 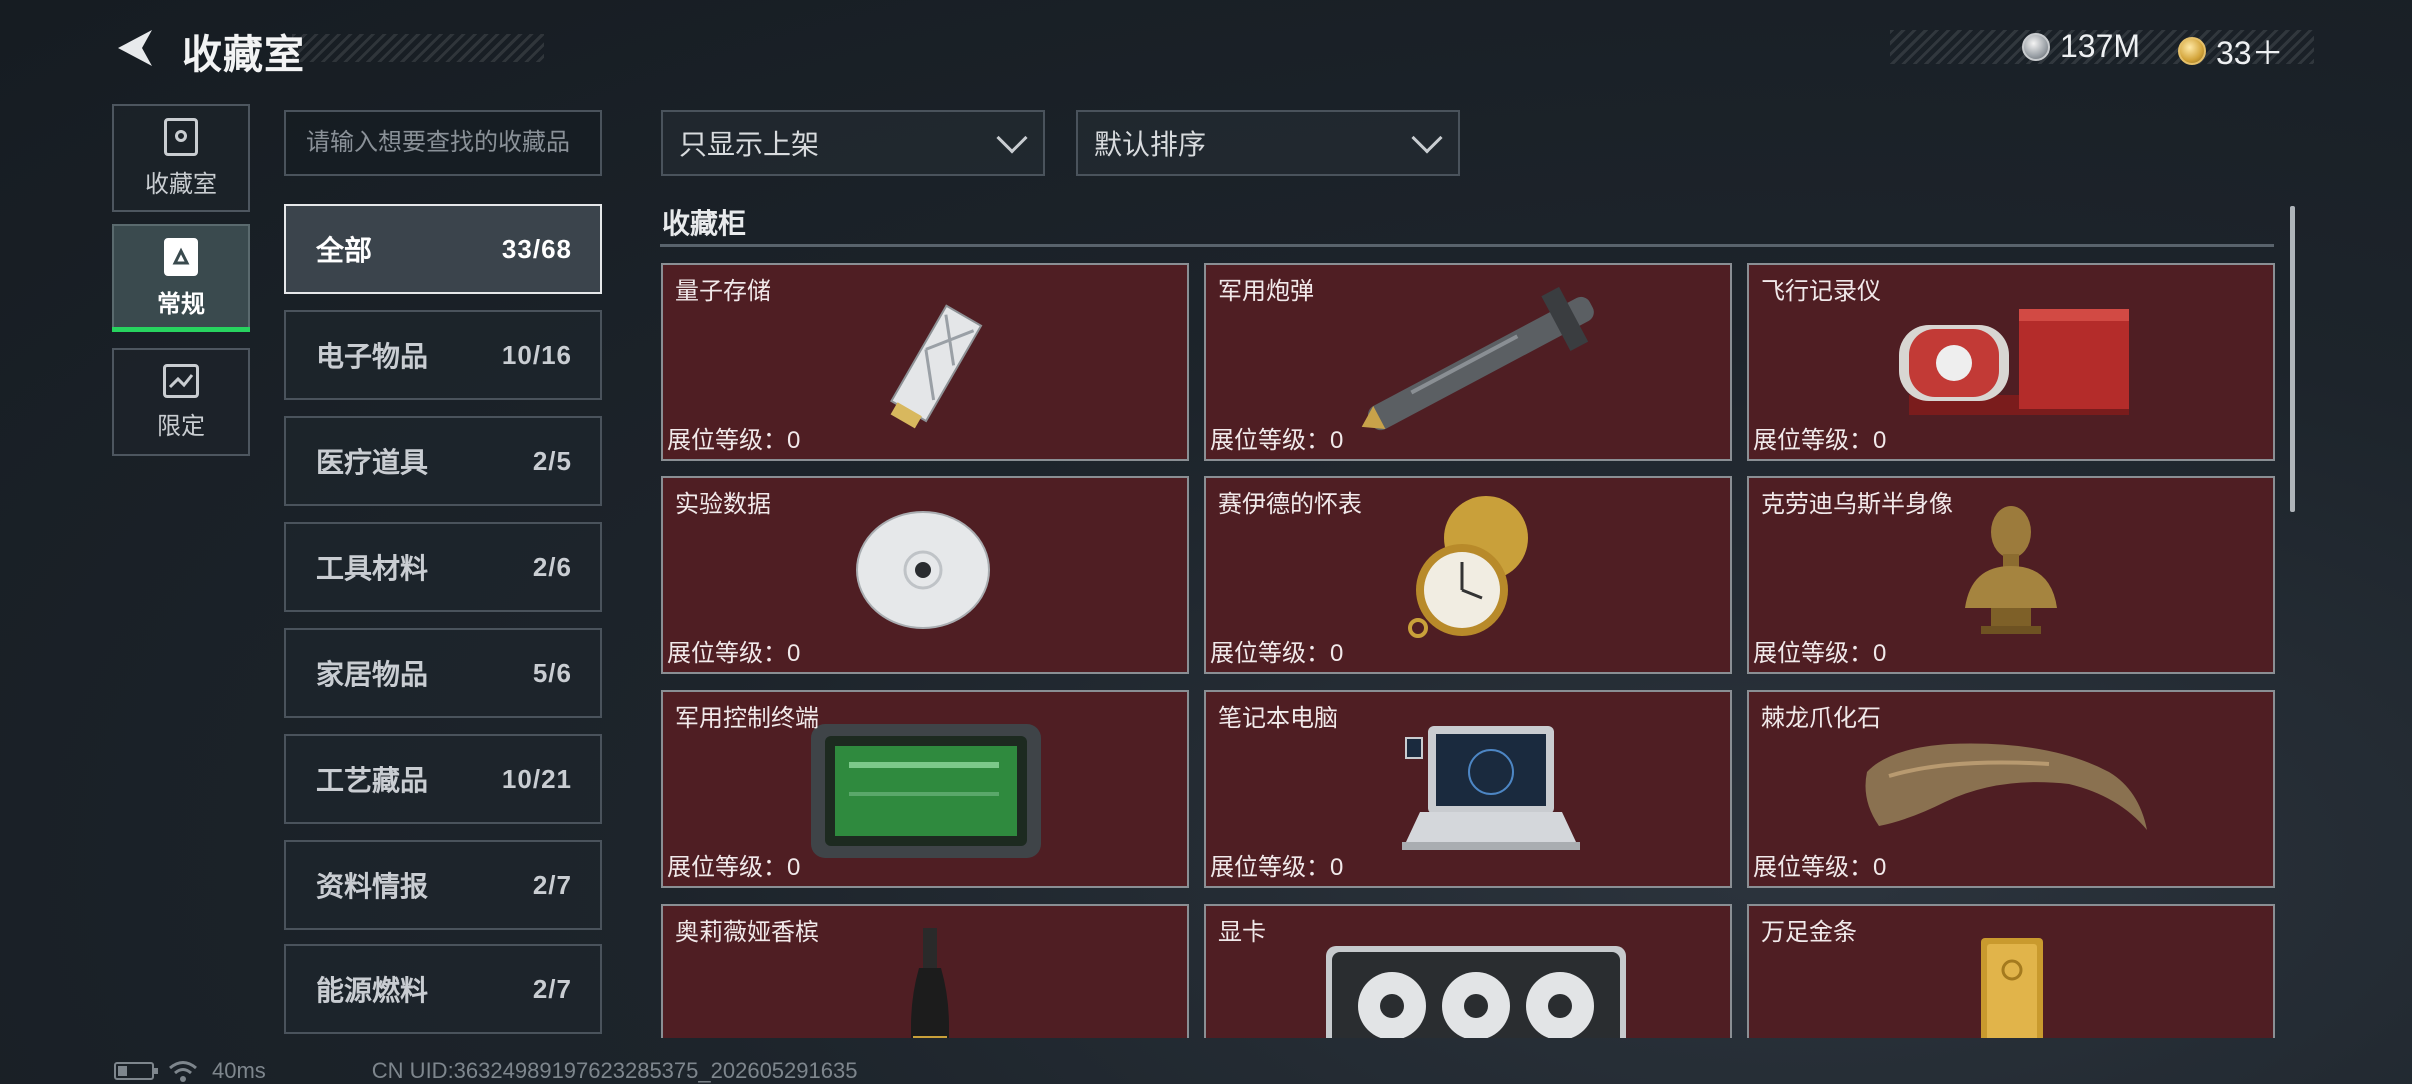 What do you see at coordinates (181, 426) in the screenshot?
I see `nav-label: 限定` at bounding box center [181, 426].